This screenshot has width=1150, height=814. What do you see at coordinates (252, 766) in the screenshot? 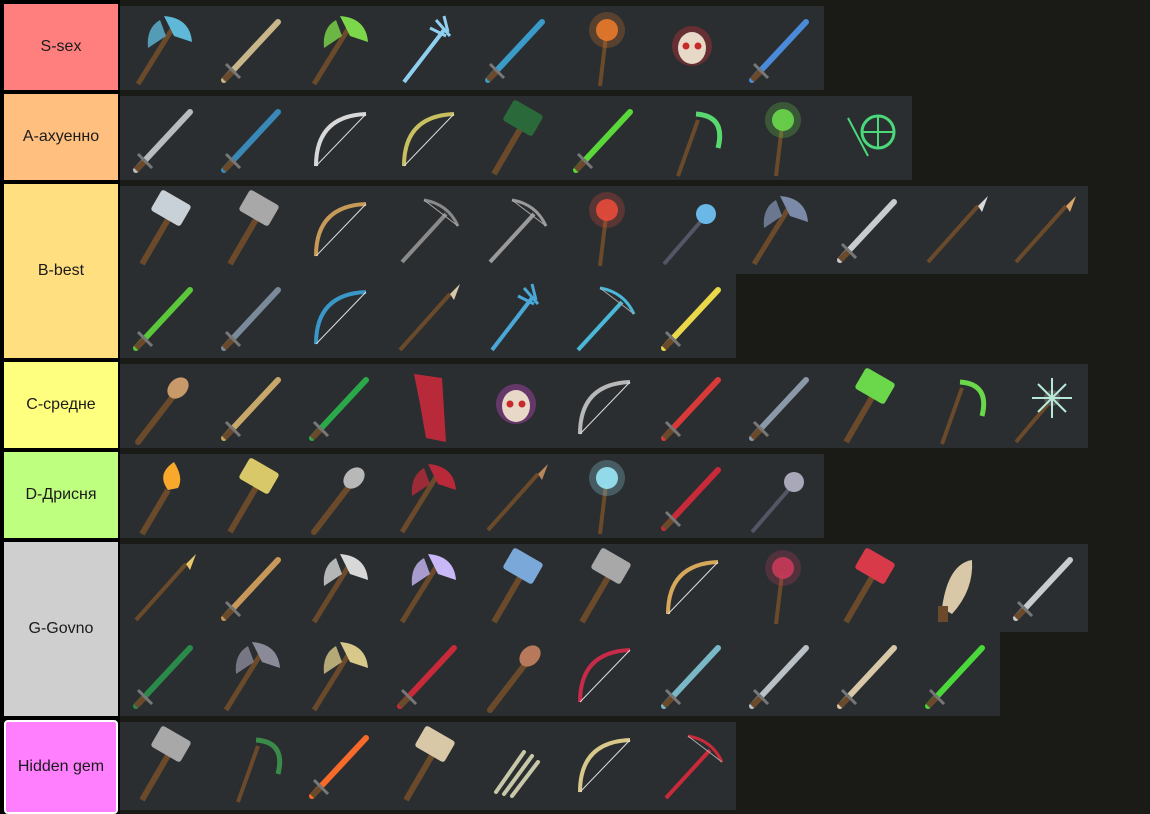
I see `sickle-icon` at bounding box center [252, 766].